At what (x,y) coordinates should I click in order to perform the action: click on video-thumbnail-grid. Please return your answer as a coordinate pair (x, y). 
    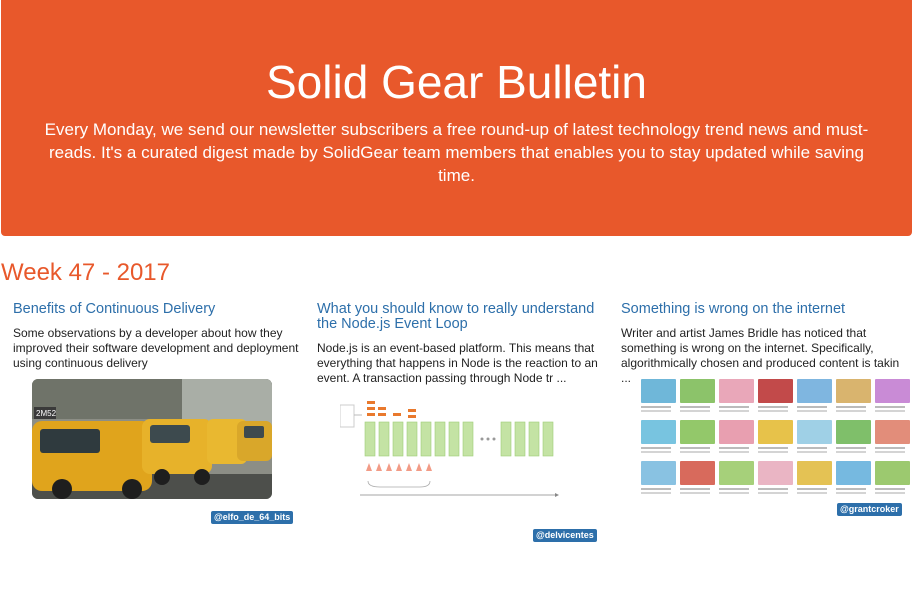
    Looking at the image, I should click on (775, 439).